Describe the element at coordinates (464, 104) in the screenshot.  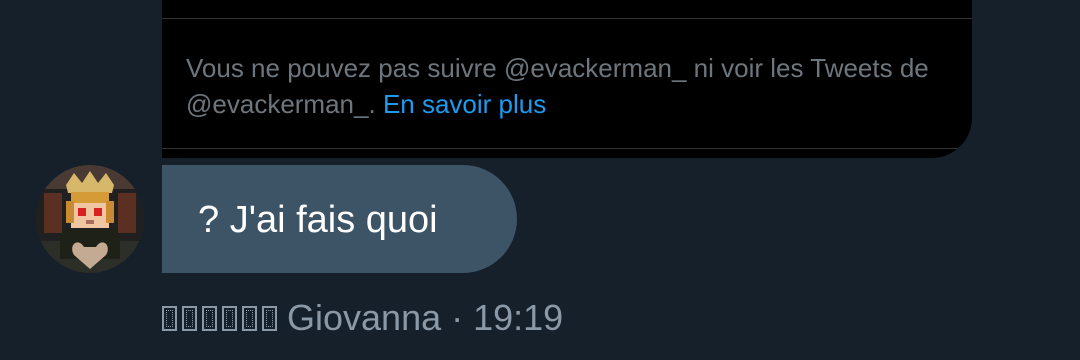
I see `learn-more-link: En savoir plus` at that location.